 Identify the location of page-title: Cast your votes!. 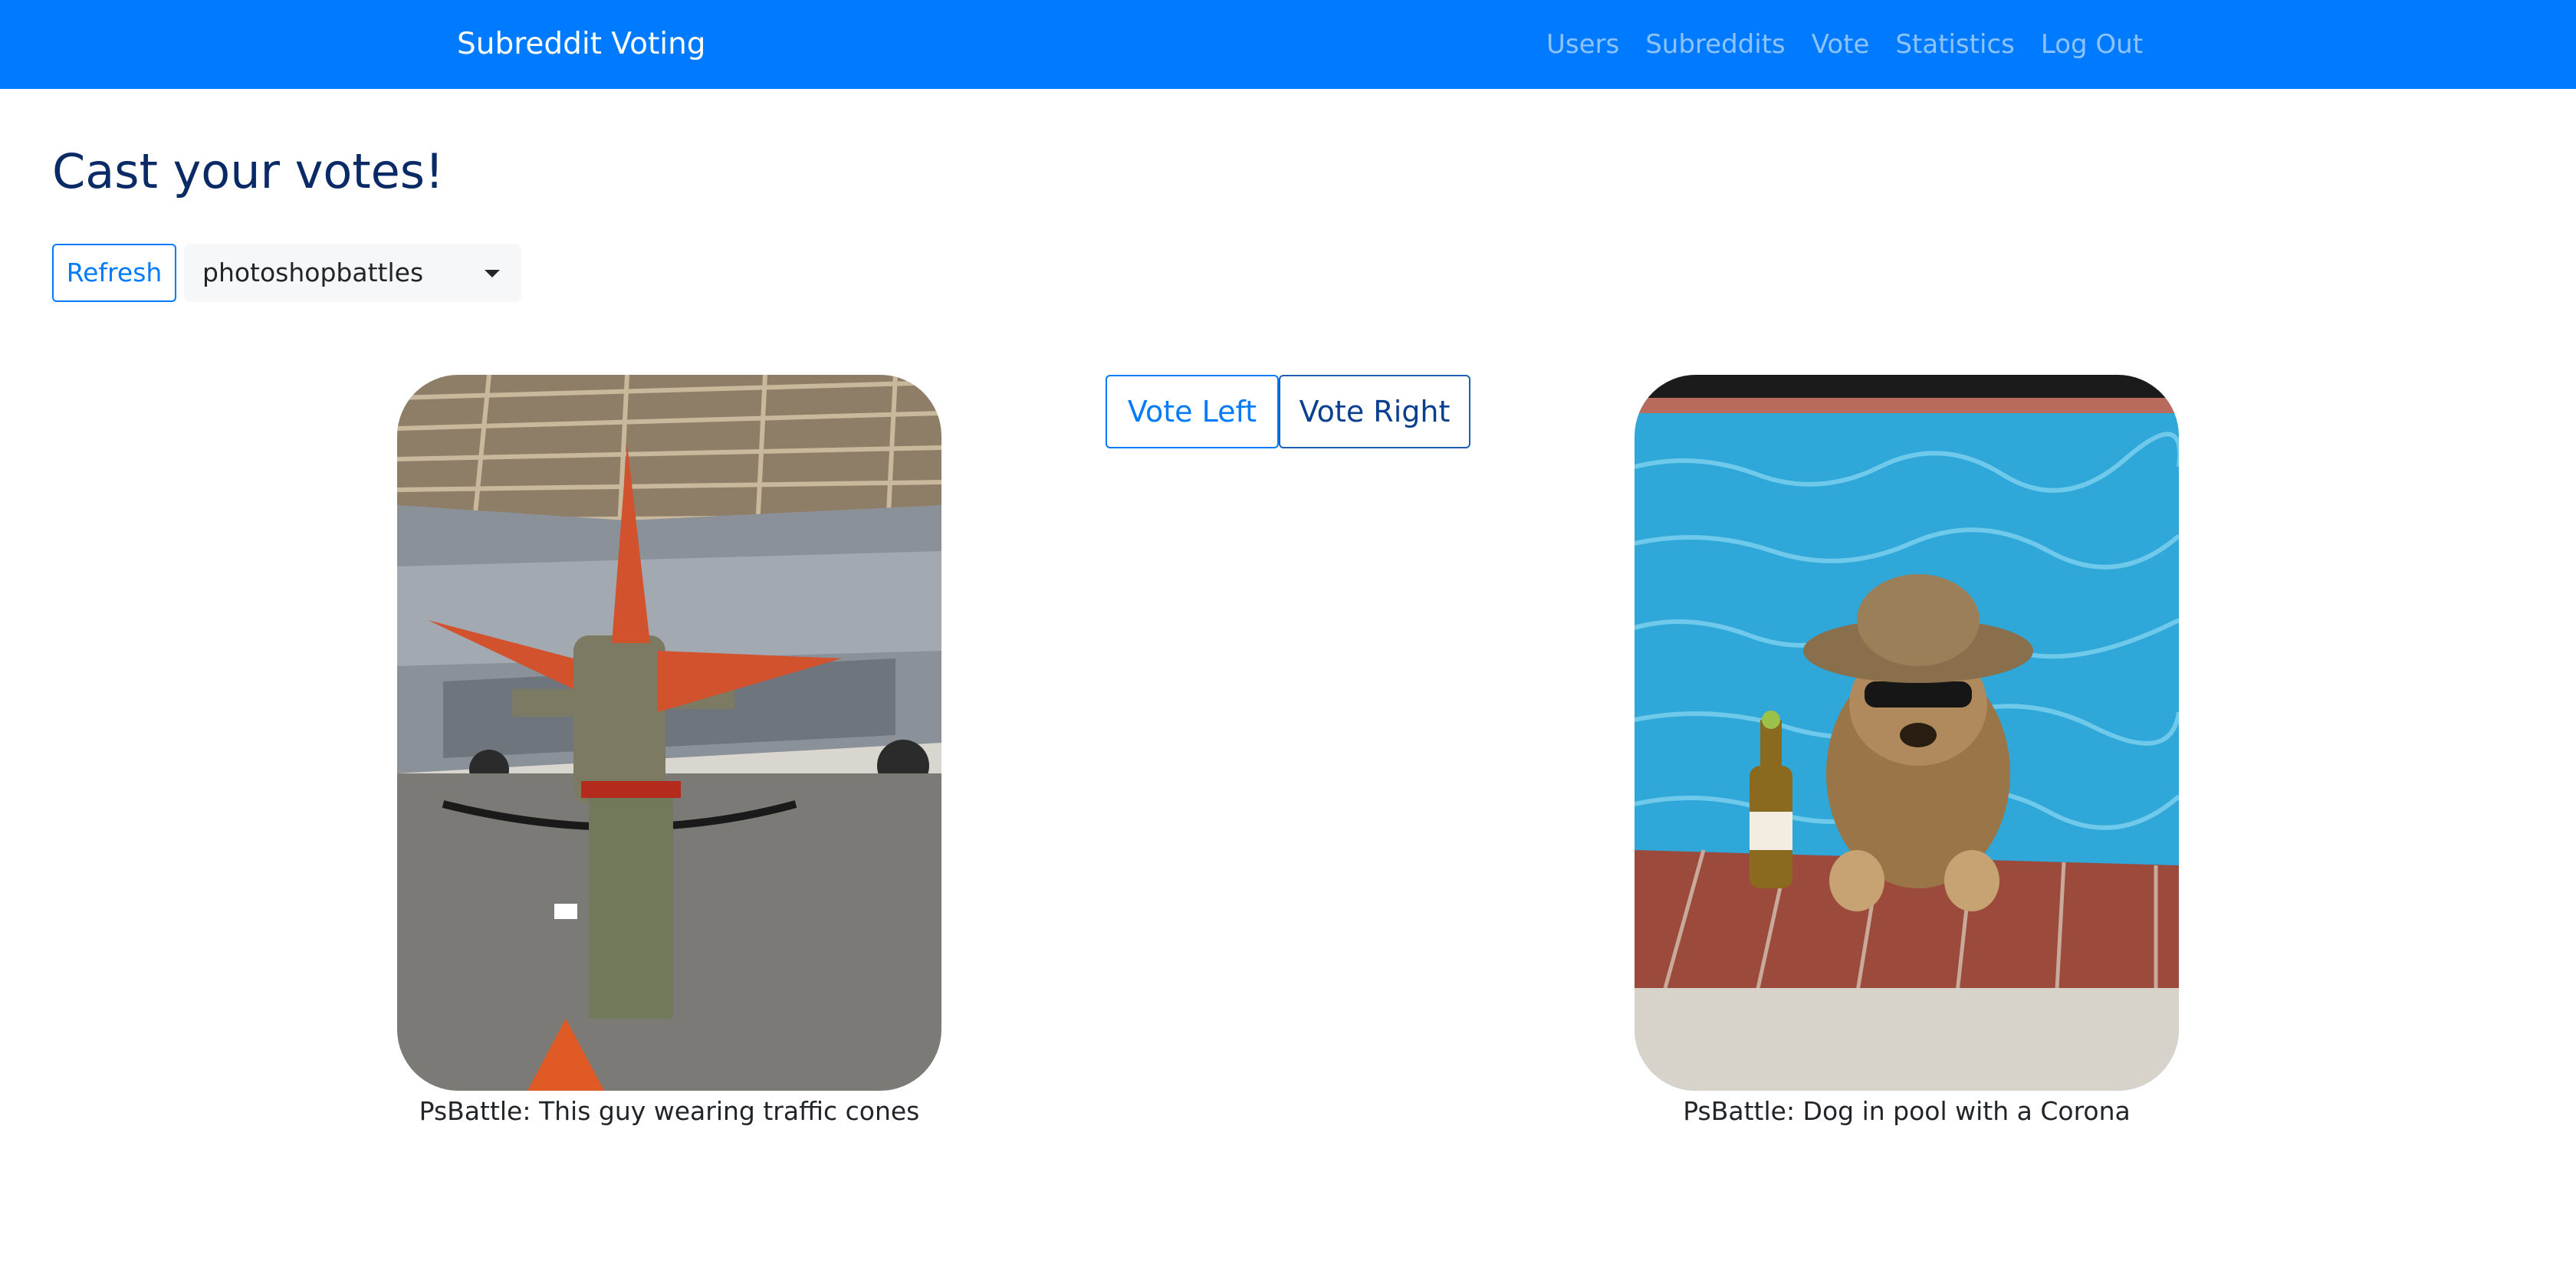
(248, 171).